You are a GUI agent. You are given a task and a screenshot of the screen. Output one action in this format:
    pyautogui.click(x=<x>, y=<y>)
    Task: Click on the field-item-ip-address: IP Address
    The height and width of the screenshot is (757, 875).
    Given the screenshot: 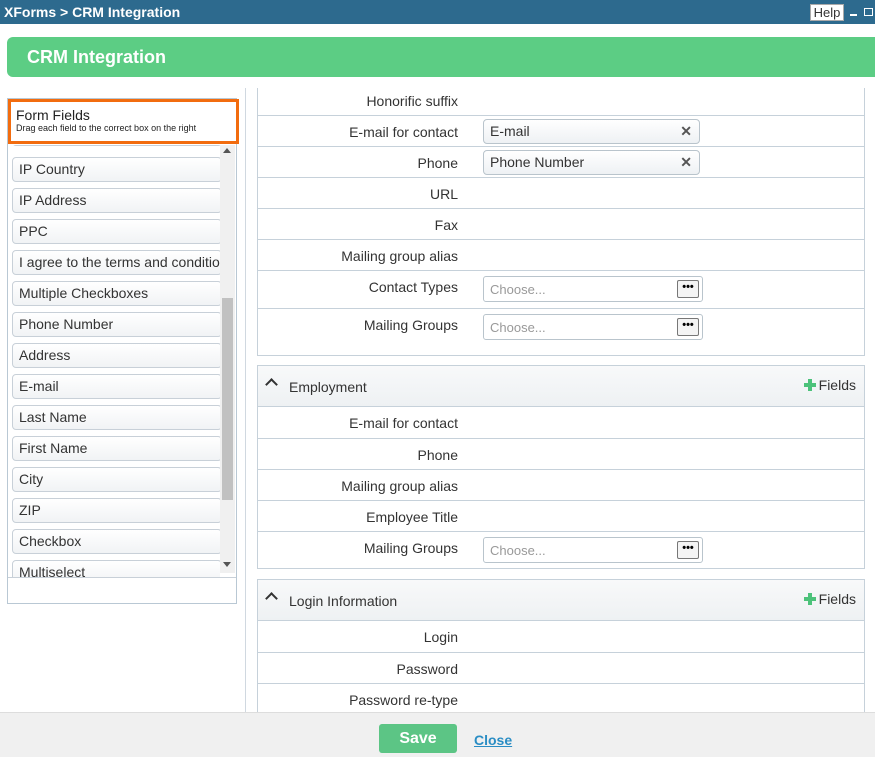 What is the action you would take?
    pyautogui.click(x=116, y=200)
    